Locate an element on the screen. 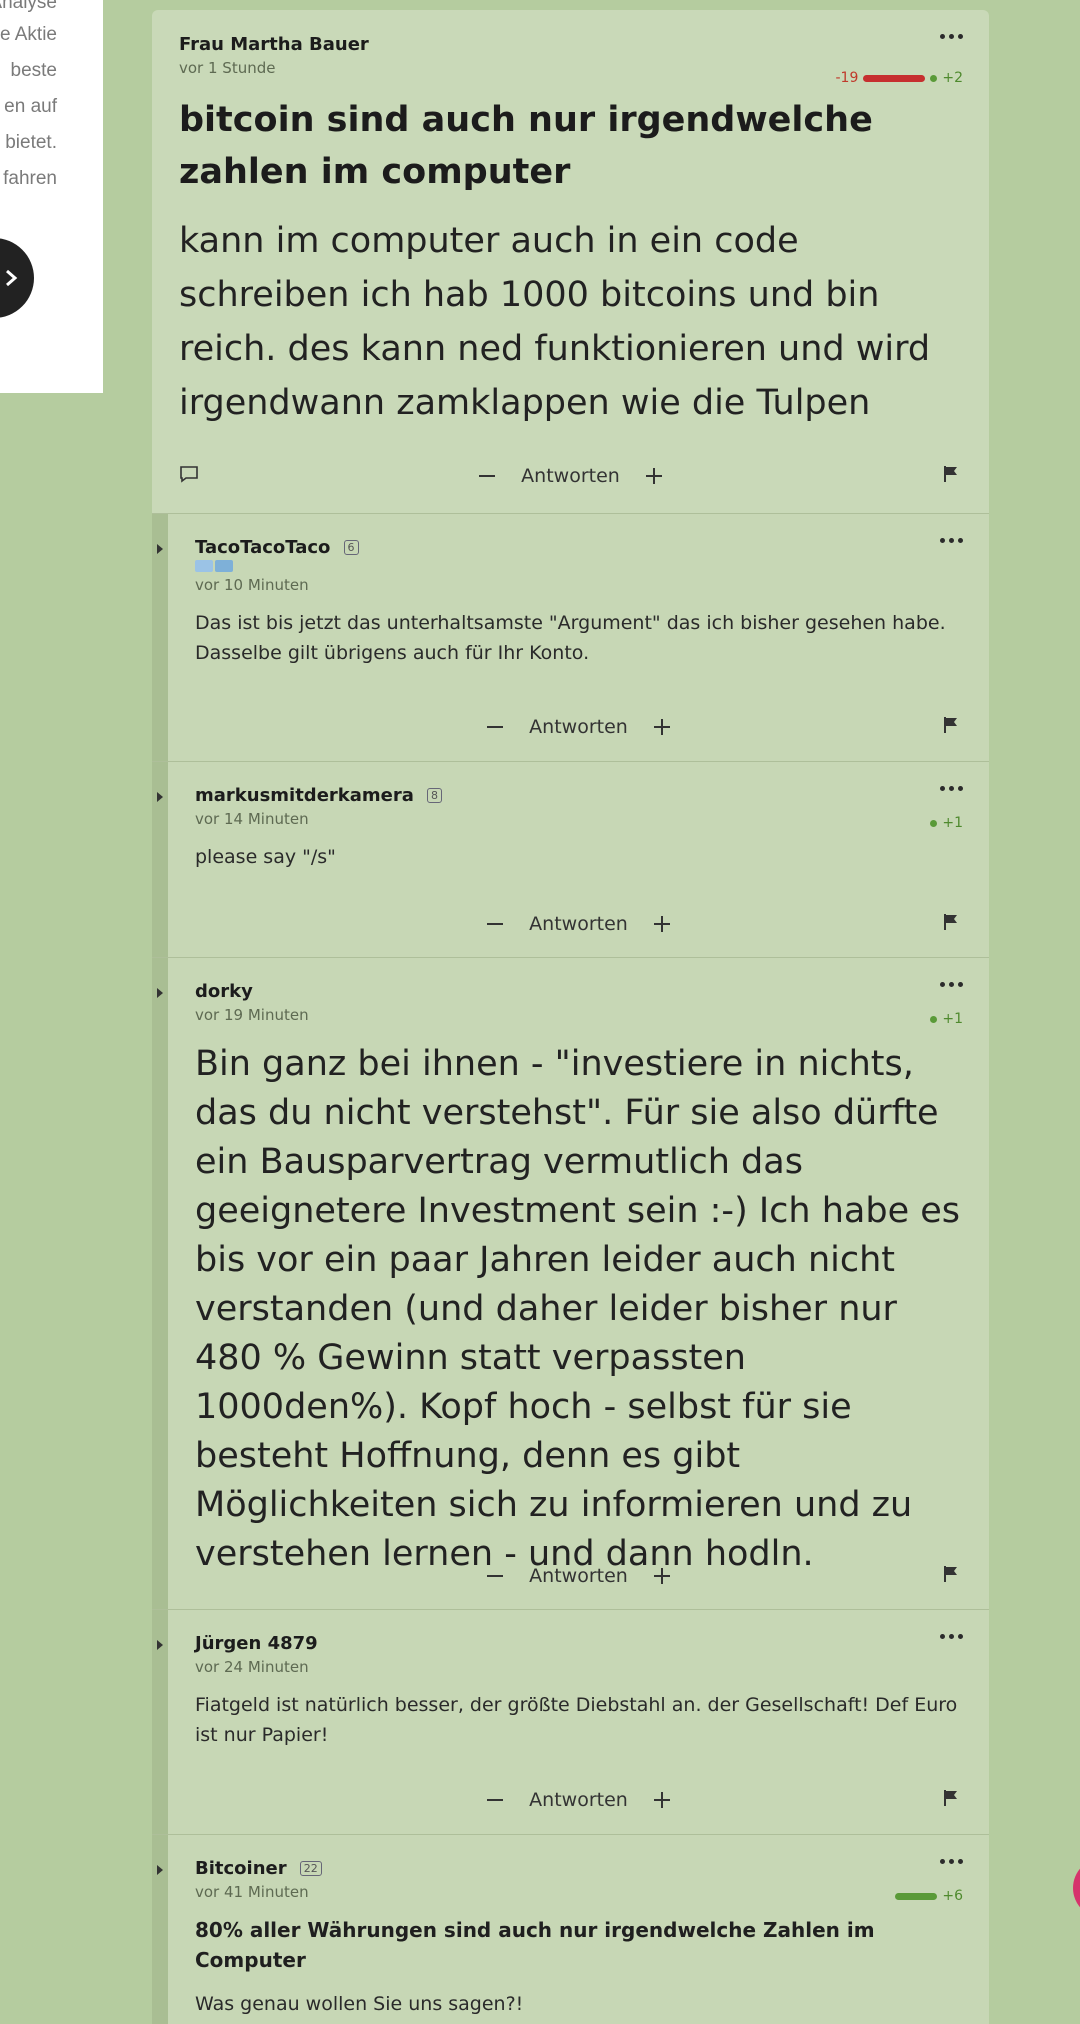  teaser-line: Analyse is located at coordinates (28, 6).